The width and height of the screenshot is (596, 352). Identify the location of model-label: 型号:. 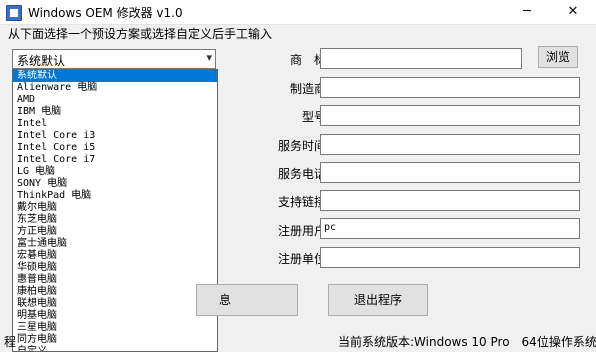
(315, 117).